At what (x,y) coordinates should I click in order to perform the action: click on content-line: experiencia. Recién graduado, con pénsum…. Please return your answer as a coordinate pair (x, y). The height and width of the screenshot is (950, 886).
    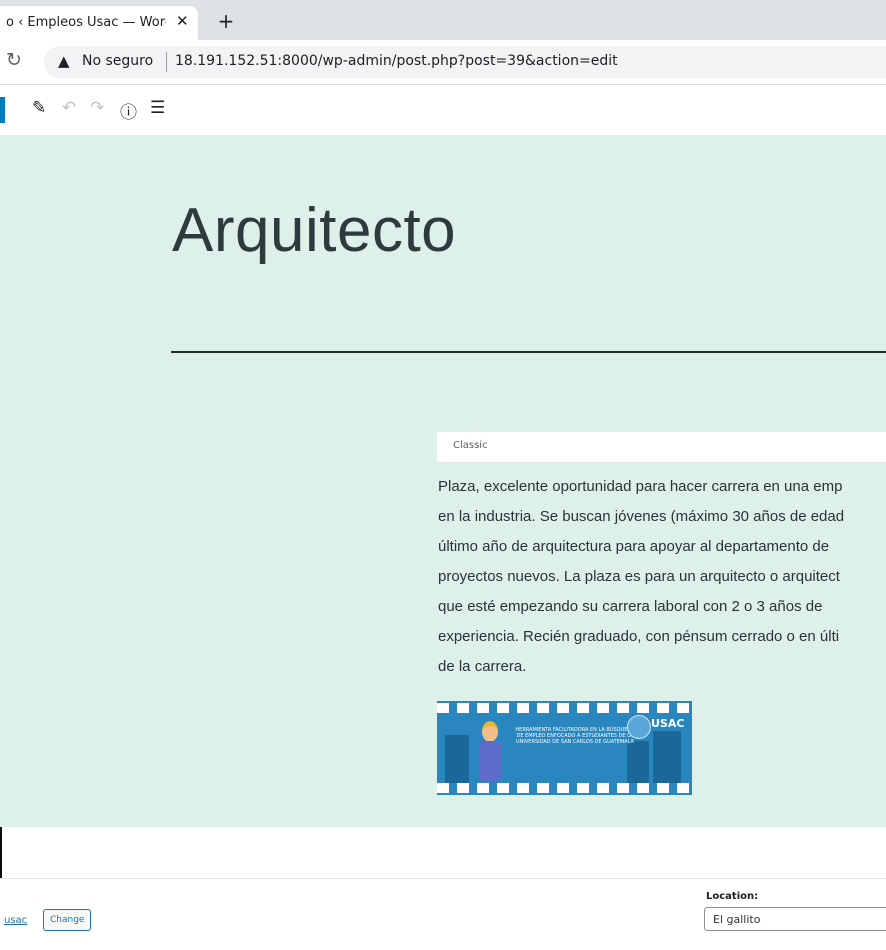
    Looking at the image, I should click on (639, 636).